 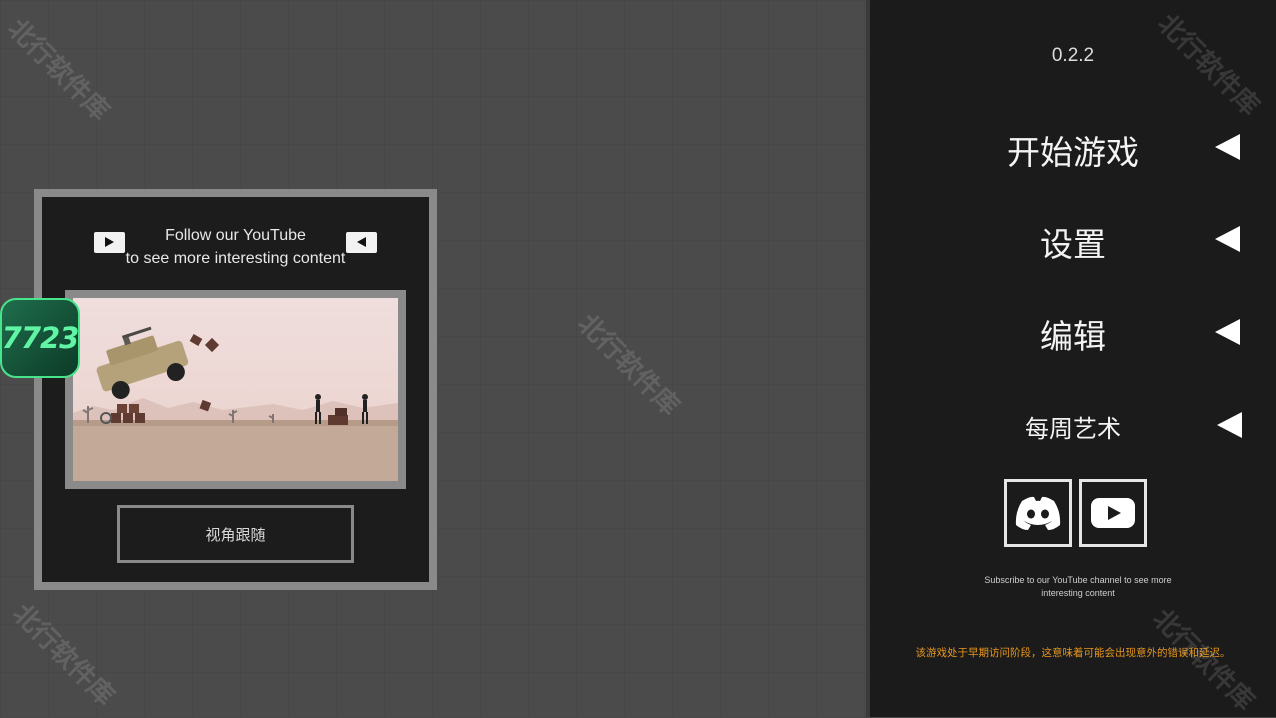 I want to click on camera-follow-button: 视角跟随, so click(x=235, y=534).